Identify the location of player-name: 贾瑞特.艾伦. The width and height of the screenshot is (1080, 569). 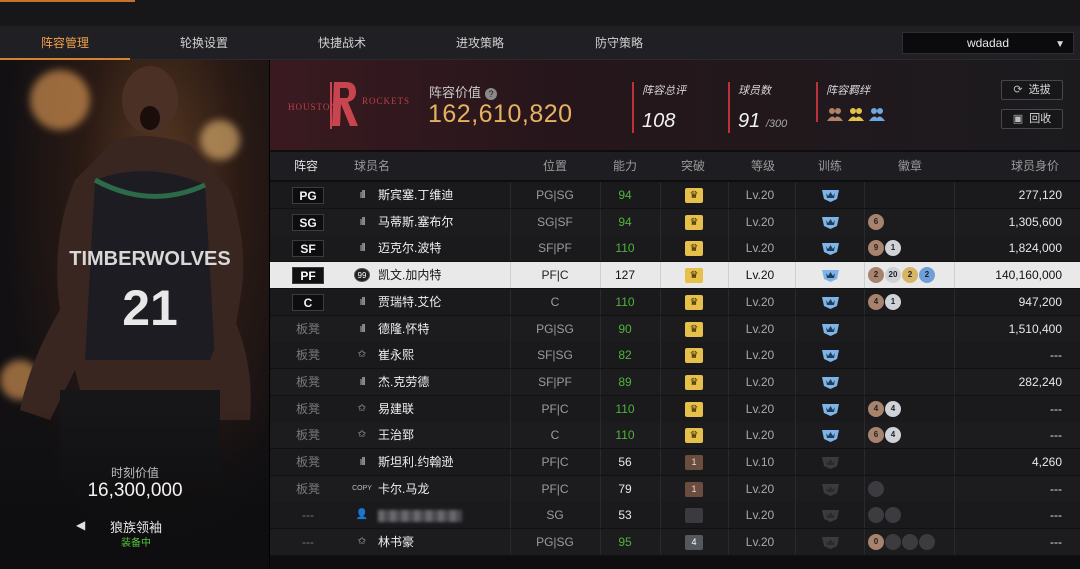
(409, 302).